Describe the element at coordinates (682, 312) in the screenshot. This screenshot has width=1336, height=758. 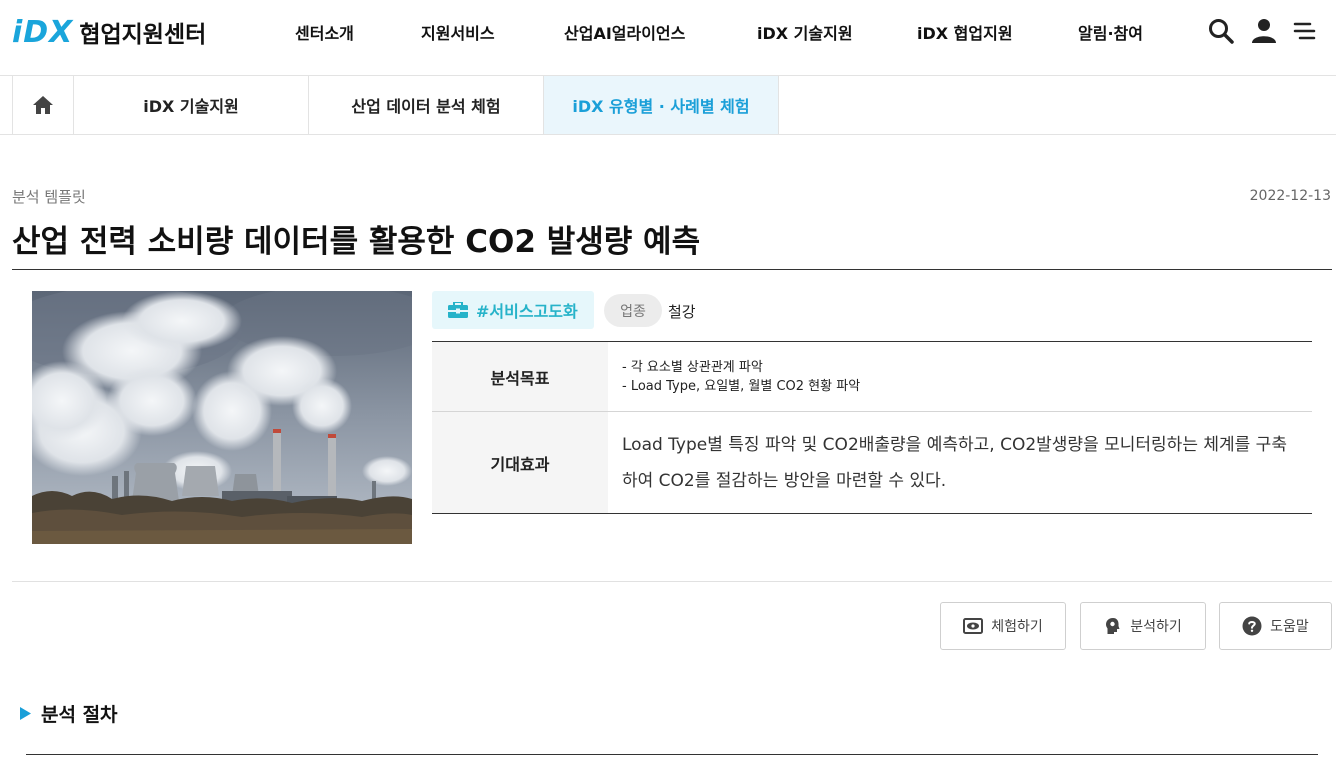
I see `industry-value: 철강` at that location.